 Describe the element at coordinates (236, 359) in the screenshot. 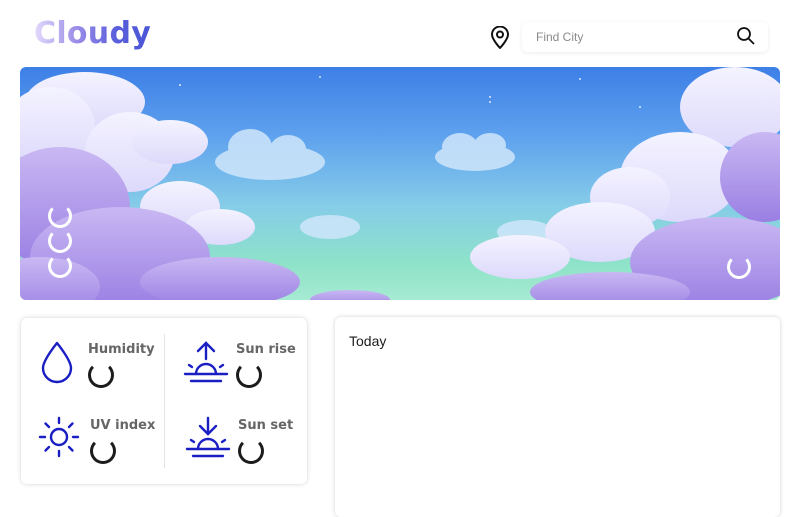

I see `sunrise-stat: Sun rise` at that location.